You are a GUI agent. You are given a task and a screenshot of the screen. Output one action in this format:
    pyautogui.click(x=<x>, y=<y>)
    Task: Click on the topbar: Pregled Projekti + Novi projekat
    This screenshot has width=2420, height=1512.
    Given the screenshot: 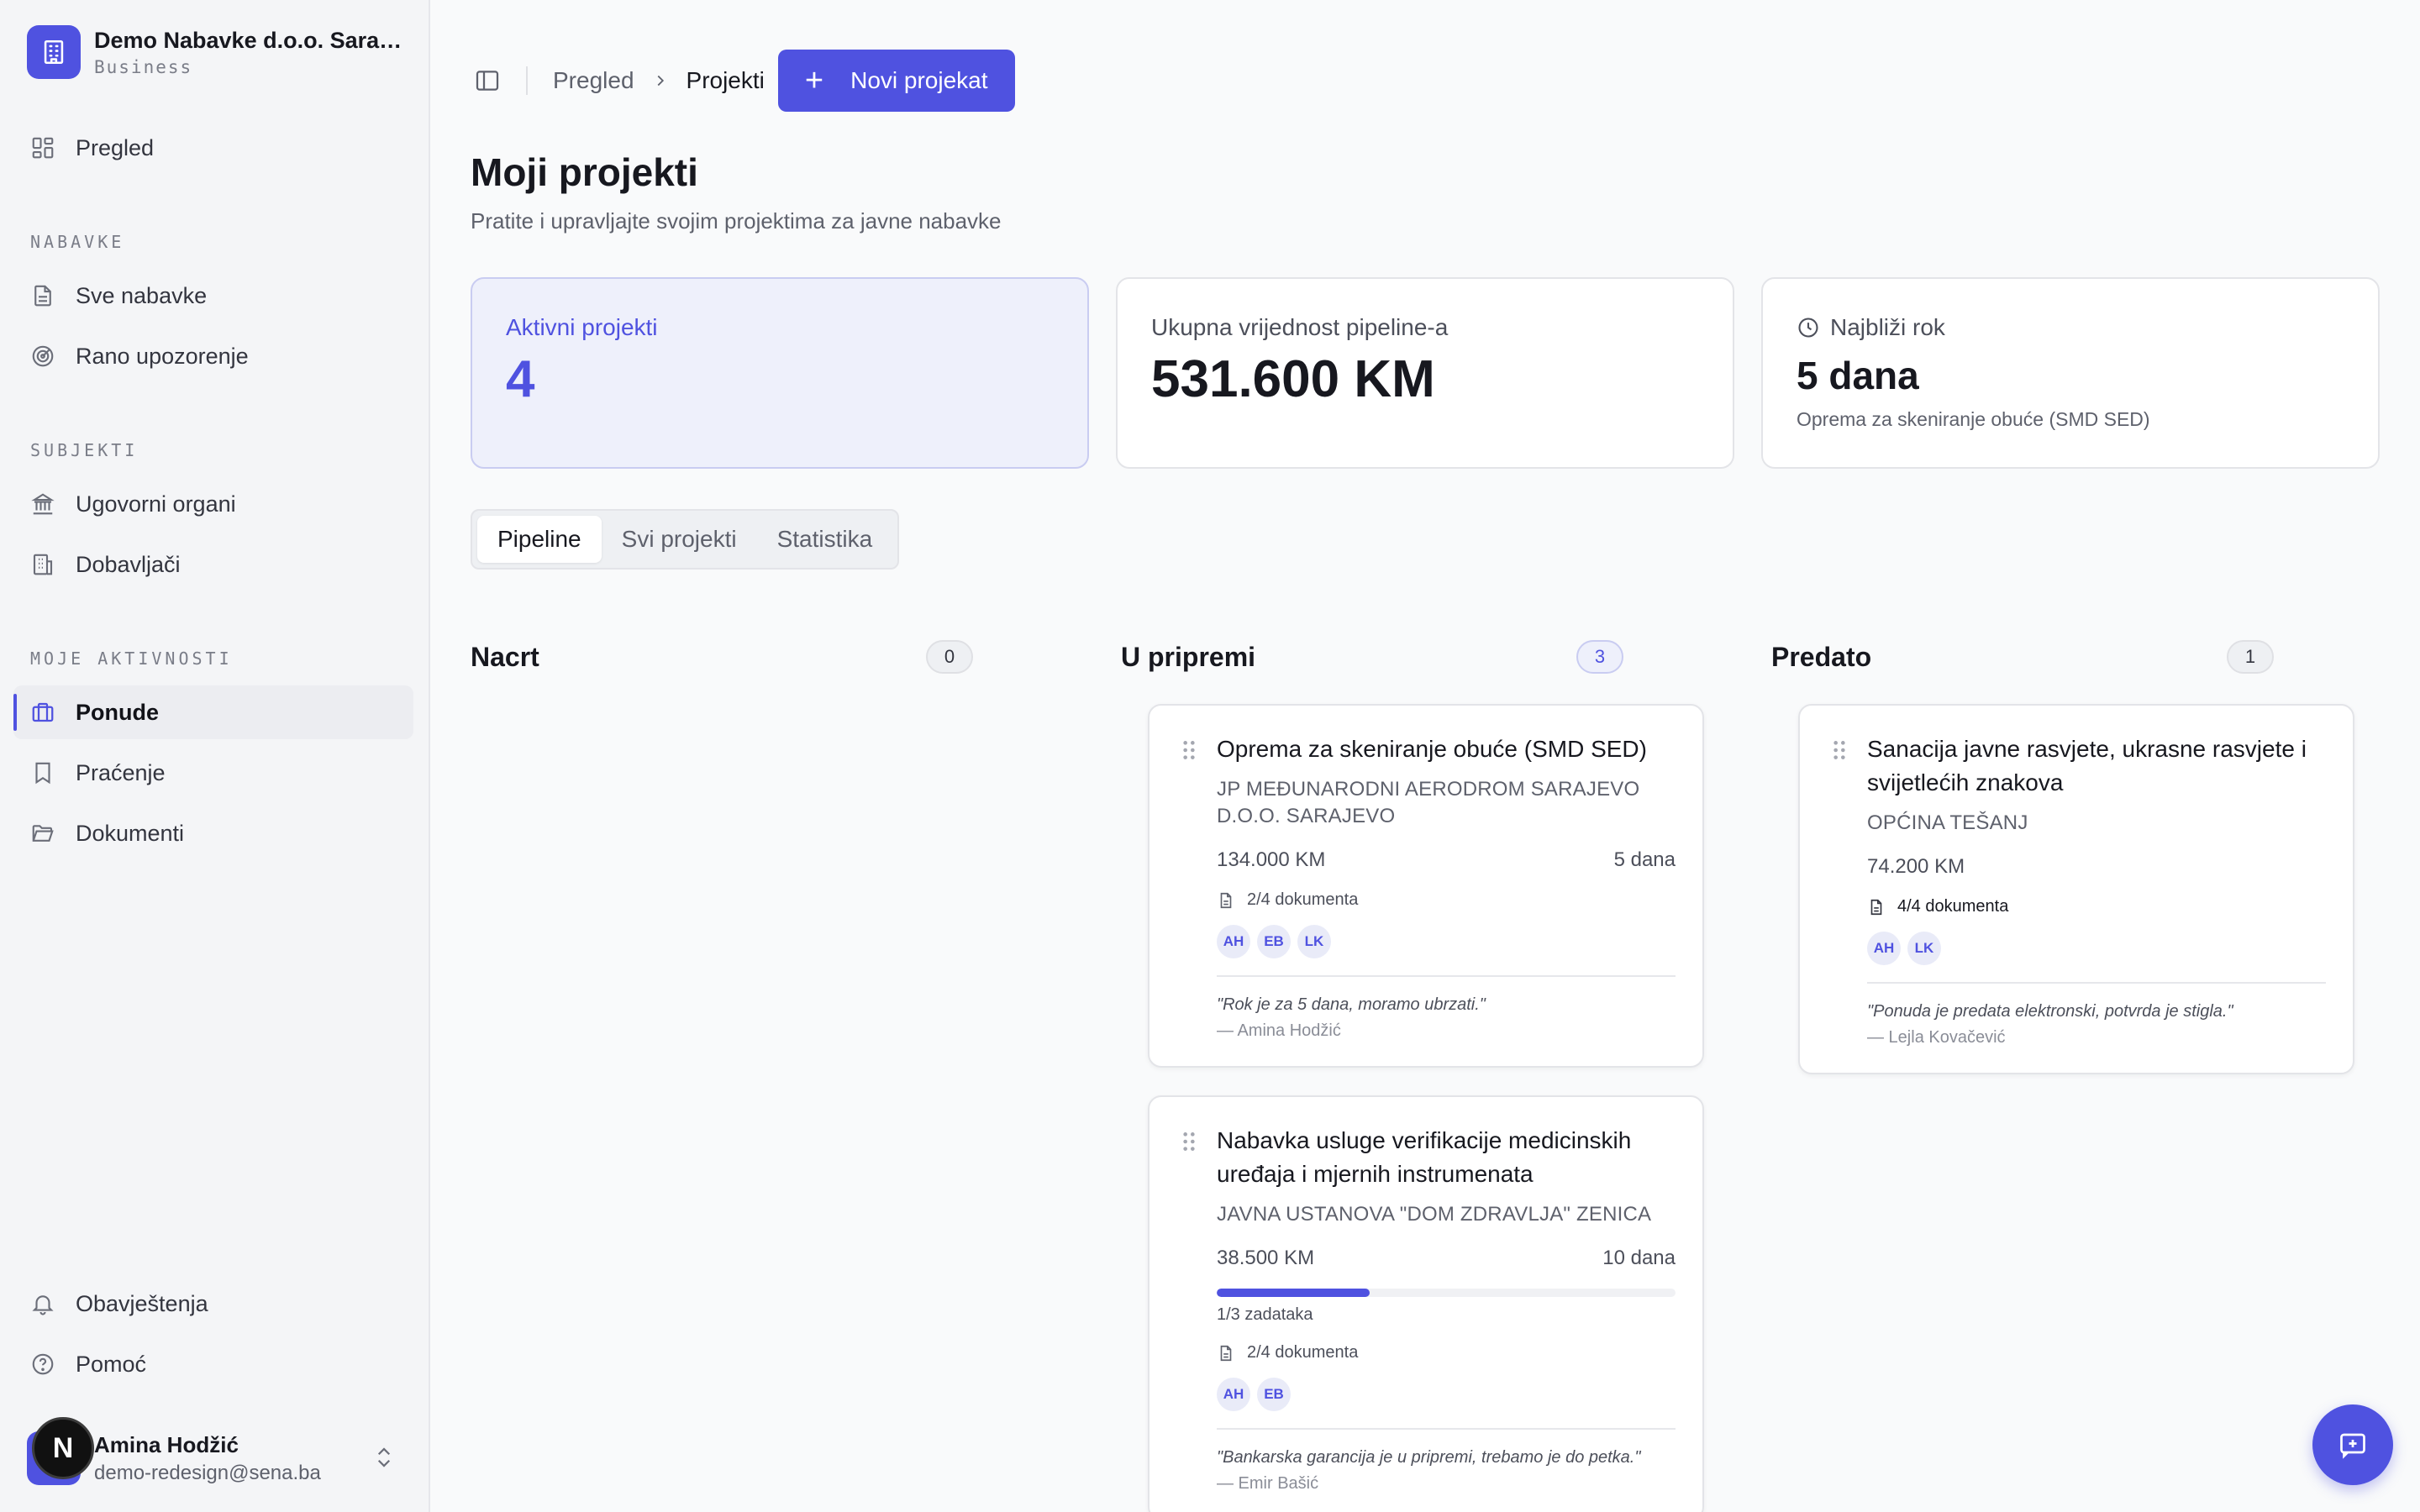 What is the action you would take?
    pyautogui.click(x=744, y=81)
    